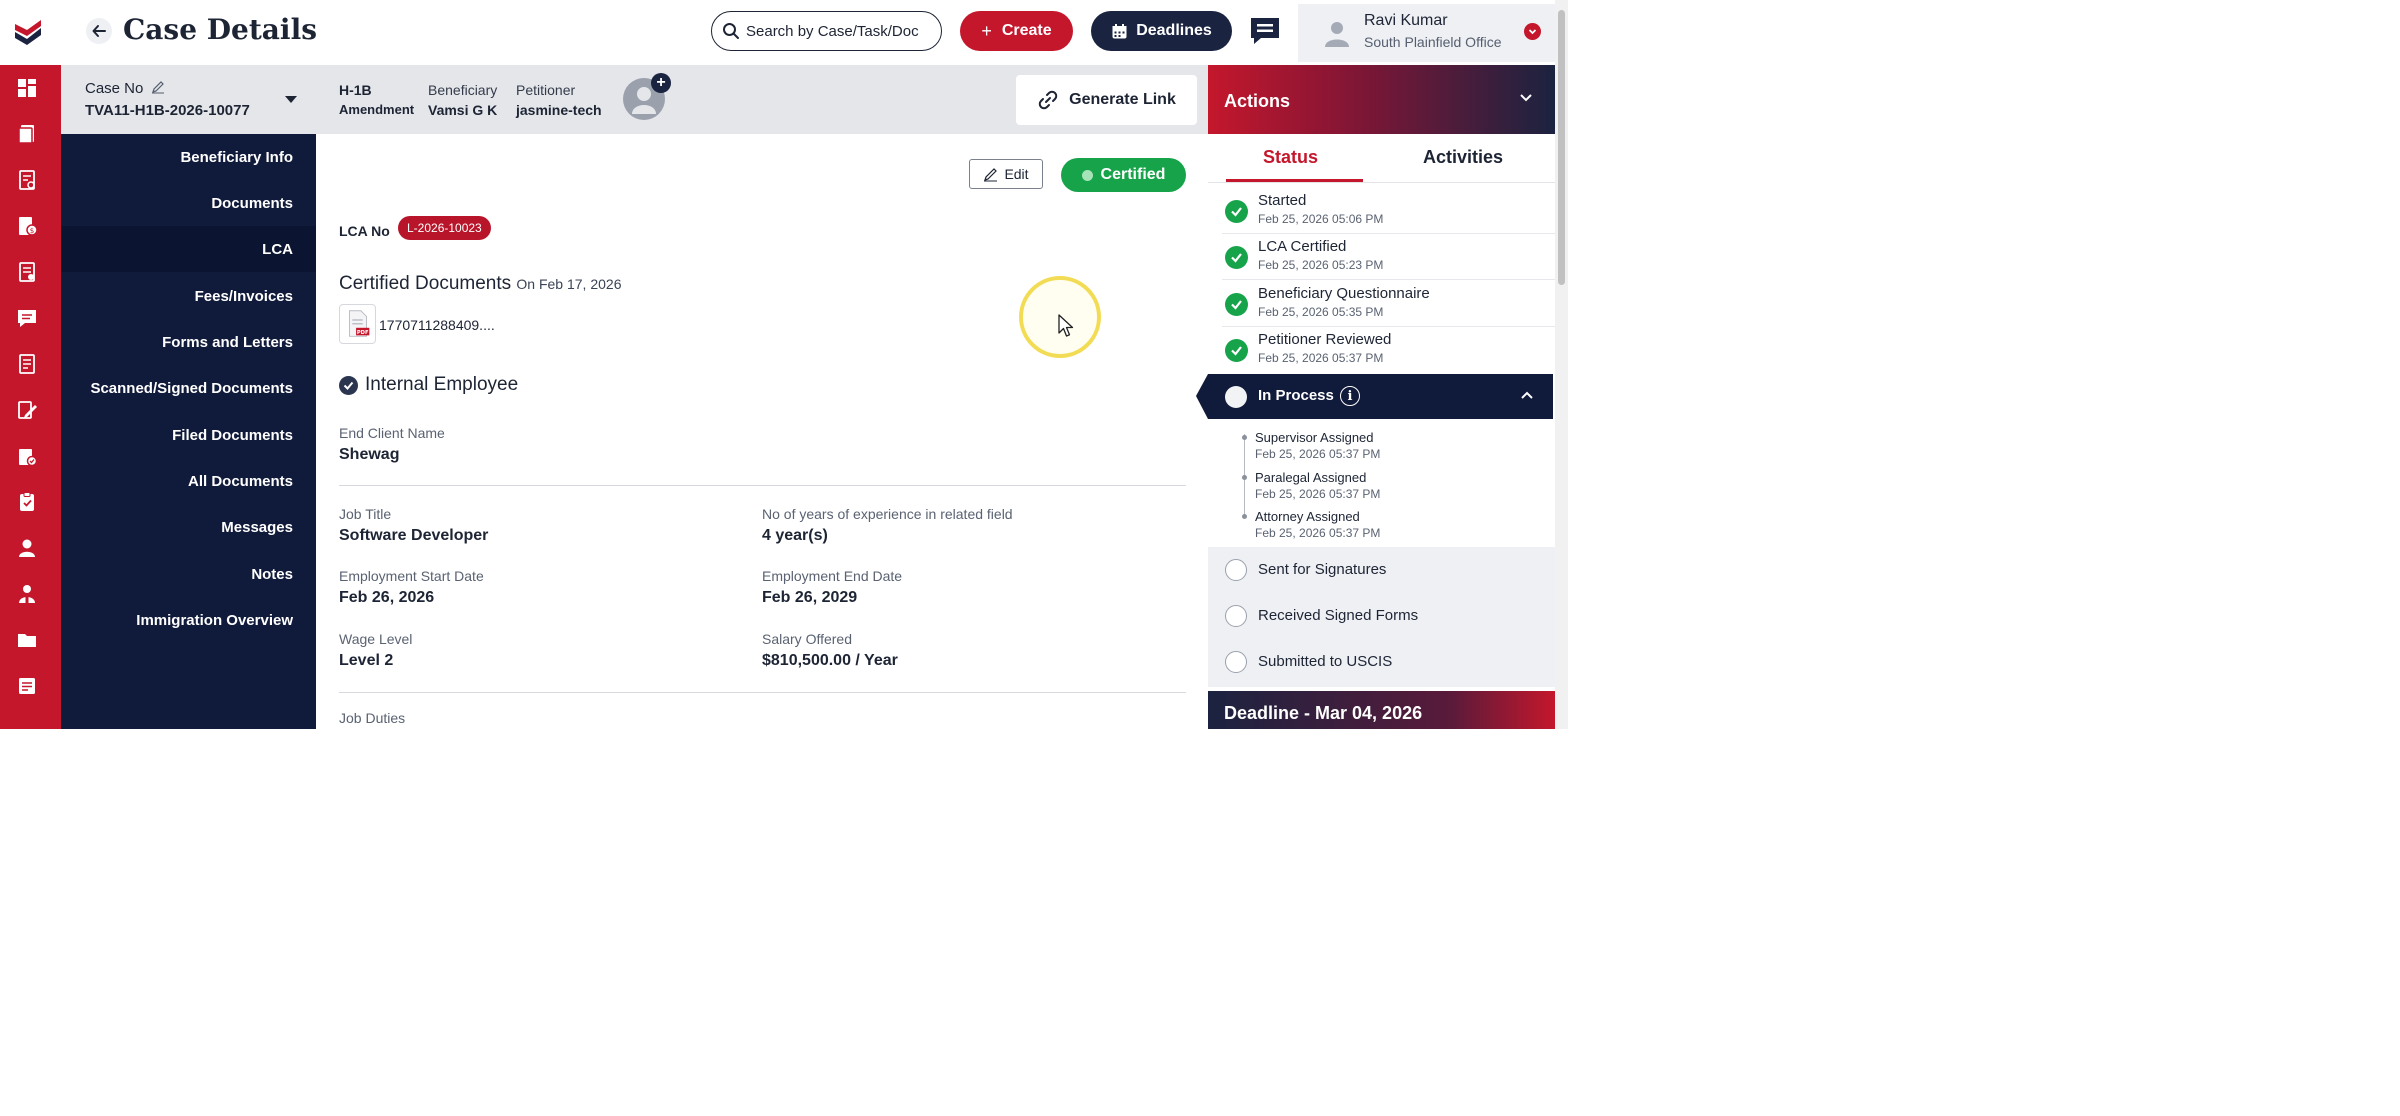  Describe the element at coordinates (462, 110) in the screenshot. I see `beneficiary-name: Vamsi G K` at that location.